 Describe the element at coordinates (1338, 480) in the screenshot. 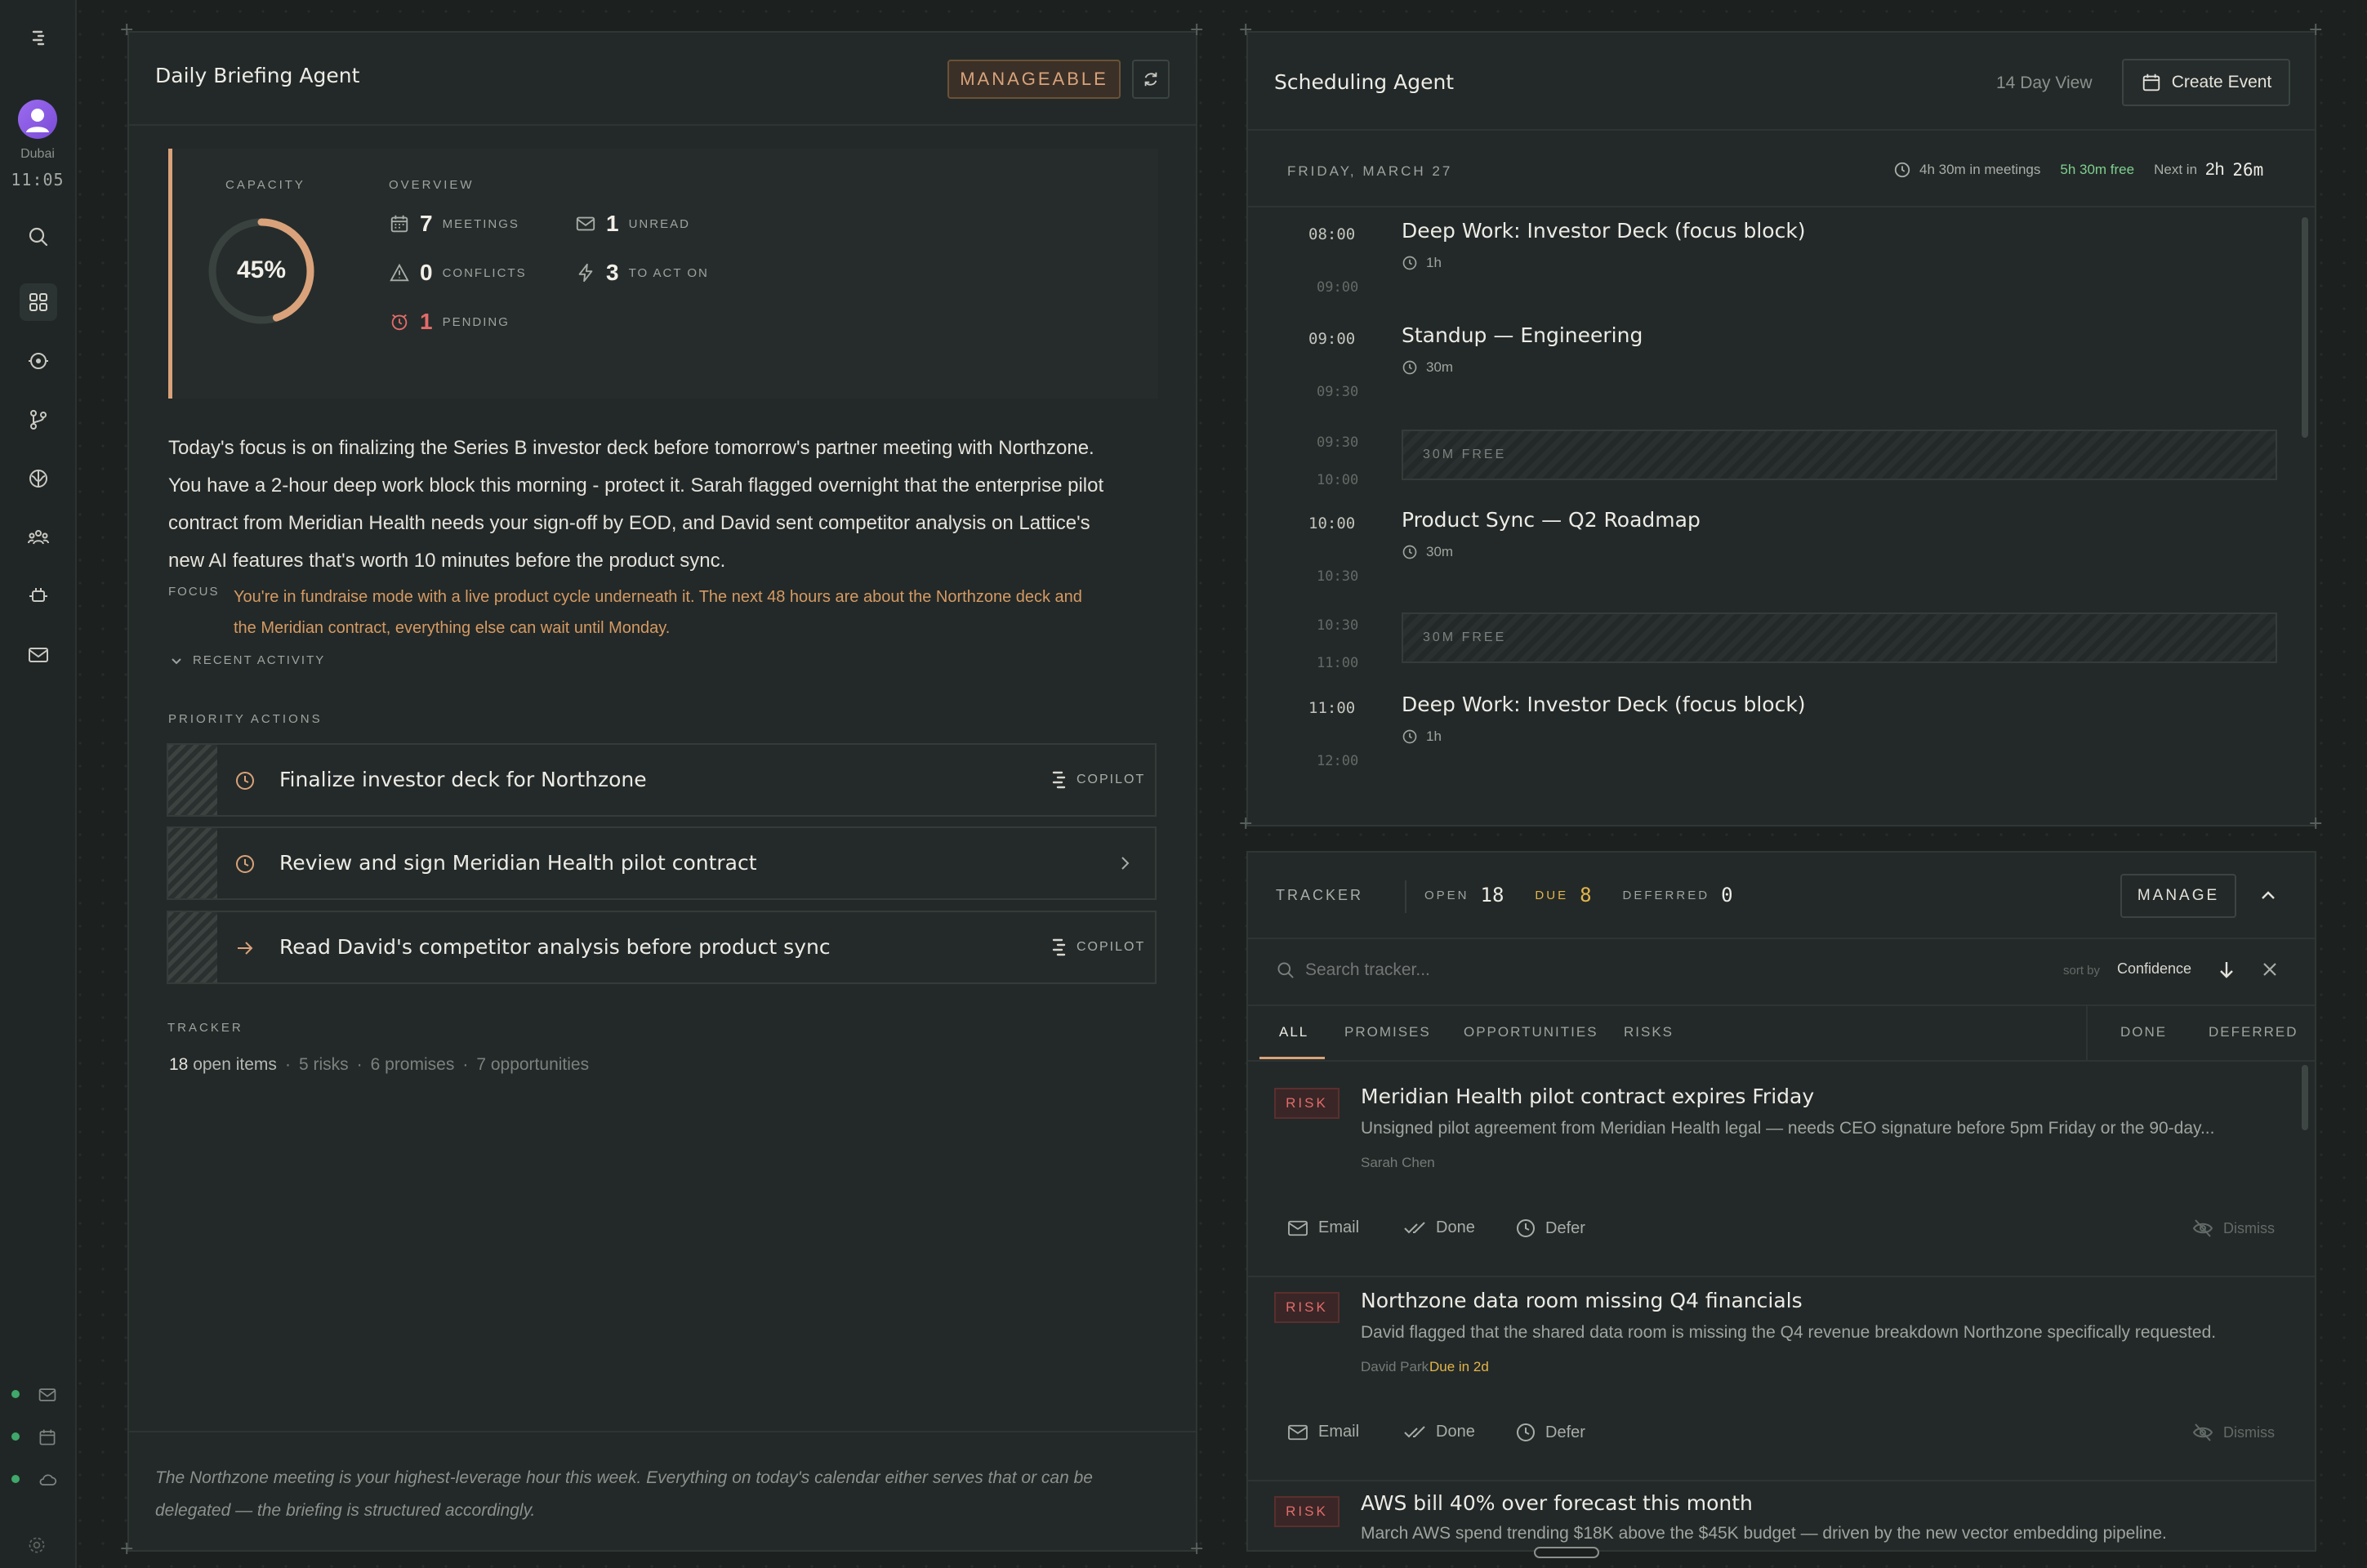

I see `slot-end-time: 10:00` at that location.